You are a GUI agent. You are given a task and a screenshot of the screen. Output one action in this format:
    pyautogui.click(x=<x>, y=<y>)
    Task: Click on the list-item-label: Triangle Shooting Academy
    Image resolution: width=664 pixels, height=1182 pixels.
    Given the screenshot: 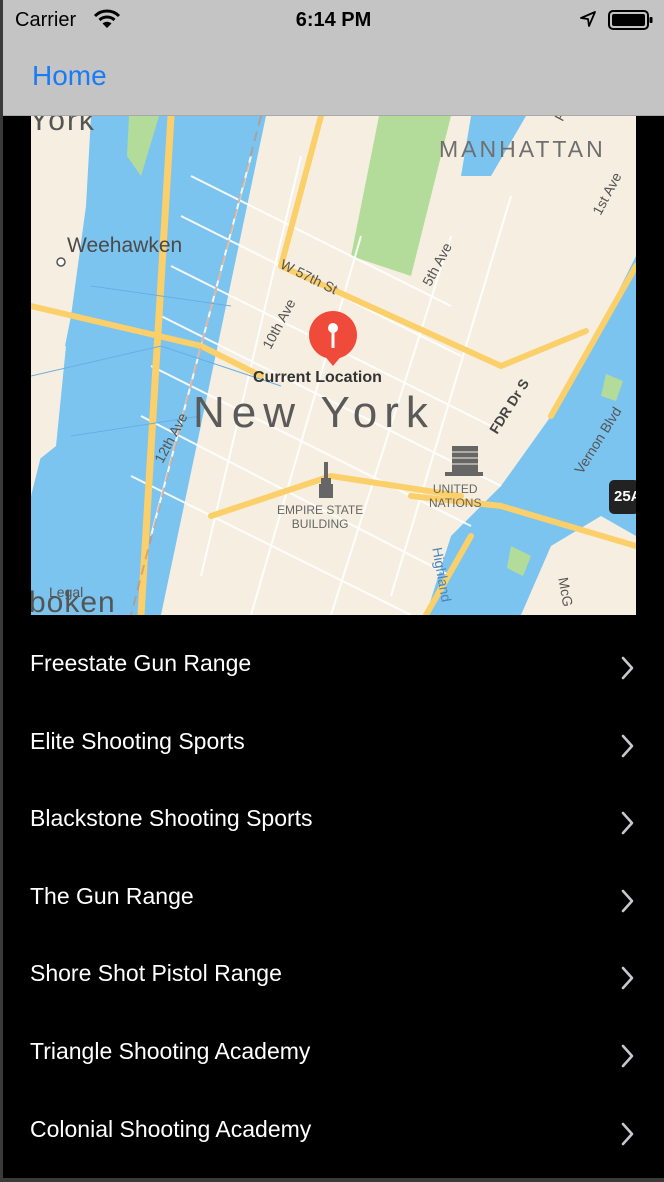 What is the action you would take?
    pyautogui.click(x=170, y=1050)
    